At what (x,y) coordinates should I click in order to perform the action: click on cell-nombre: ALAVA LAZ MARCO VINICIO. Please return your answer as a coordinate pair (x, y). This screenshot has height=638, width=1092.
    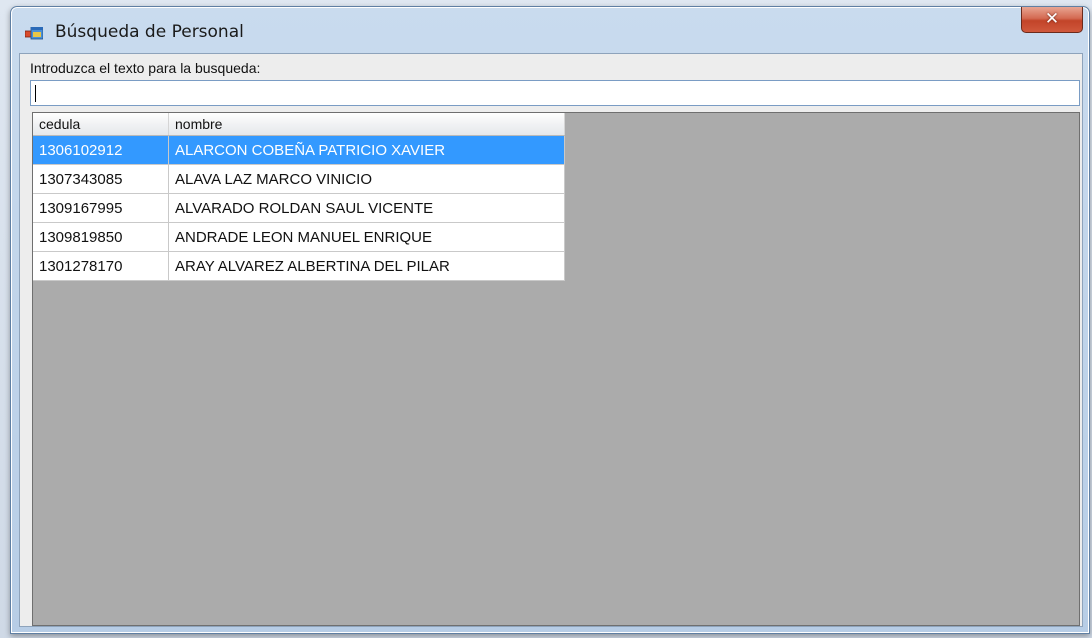
    Looking at the image, I should click on (366, 179).